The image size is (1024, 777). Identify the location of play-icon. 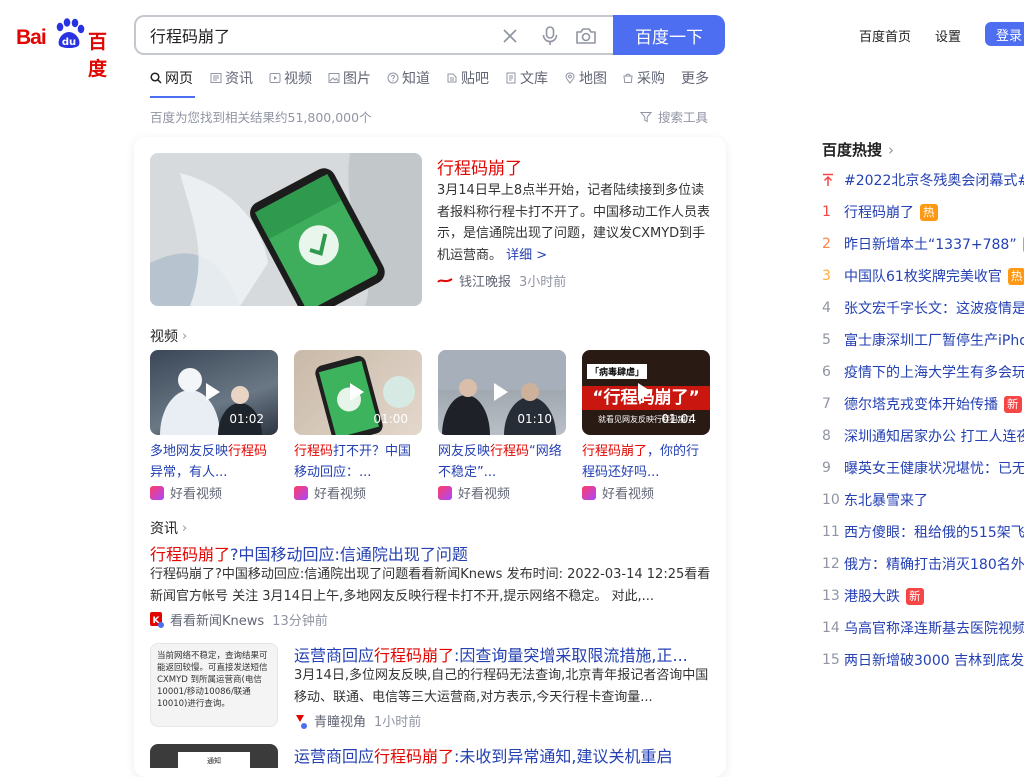
(645, 392).